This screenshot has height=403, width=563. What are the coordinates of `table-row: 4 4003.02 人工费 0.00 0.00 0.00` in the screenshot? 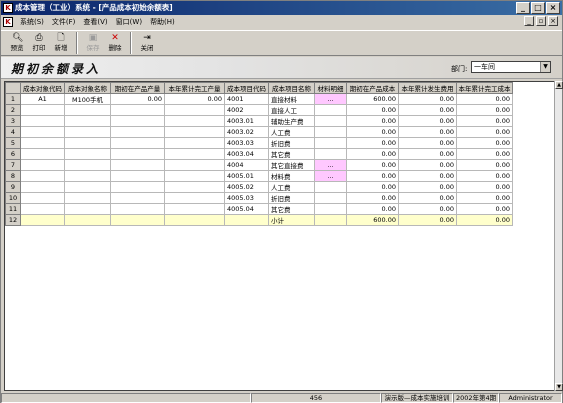 It's located at (259, 132).